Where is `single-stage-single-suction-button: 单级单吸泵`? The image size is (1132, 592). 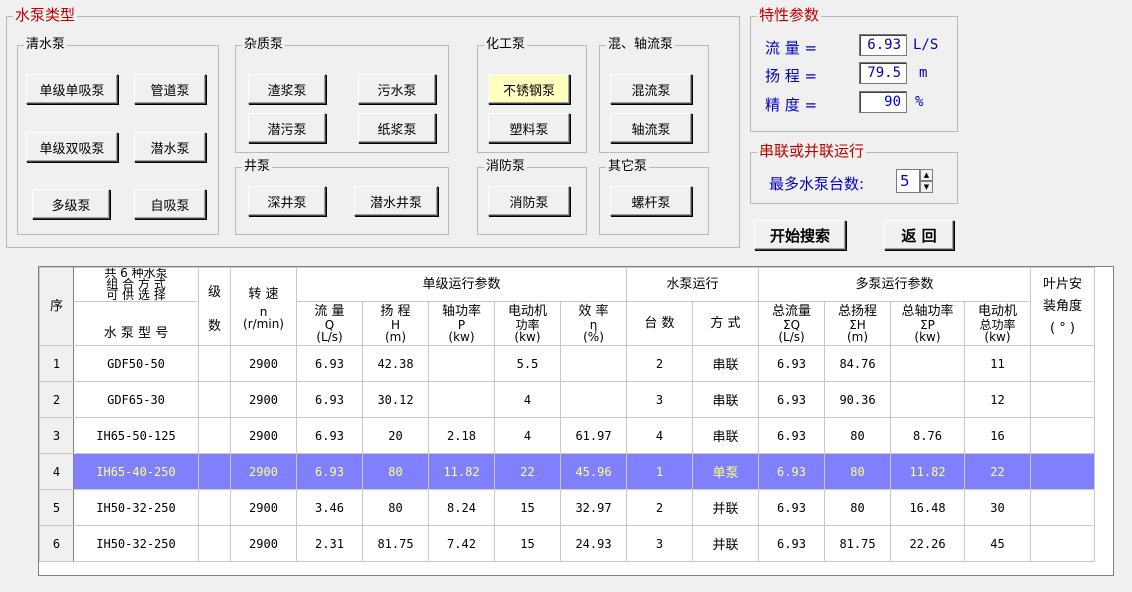
single-stage-single-suction-button: 单级单吸泵 is located at coordinates (72, 89).